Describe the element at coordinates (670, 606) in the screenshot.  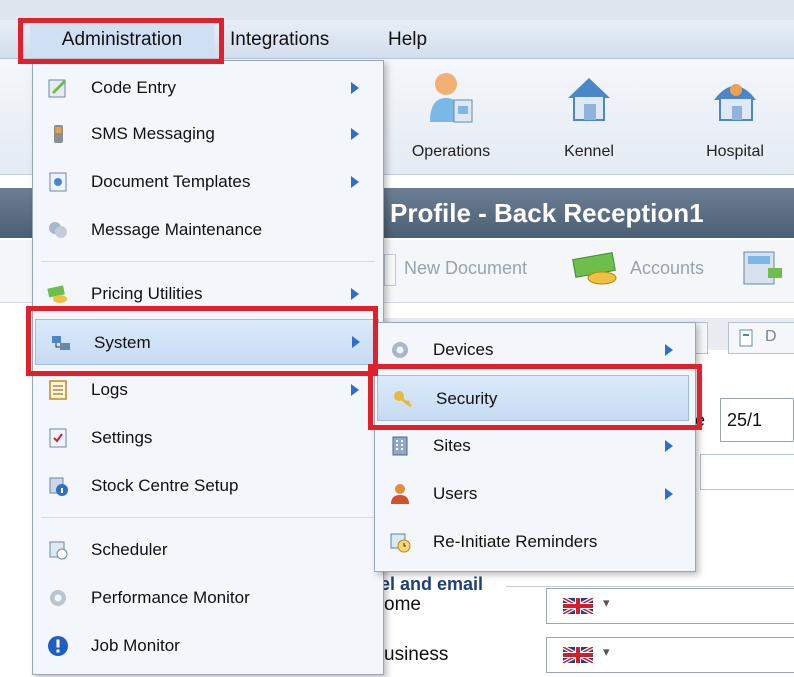
I see `home-phone-country-select: ▾` at that location.